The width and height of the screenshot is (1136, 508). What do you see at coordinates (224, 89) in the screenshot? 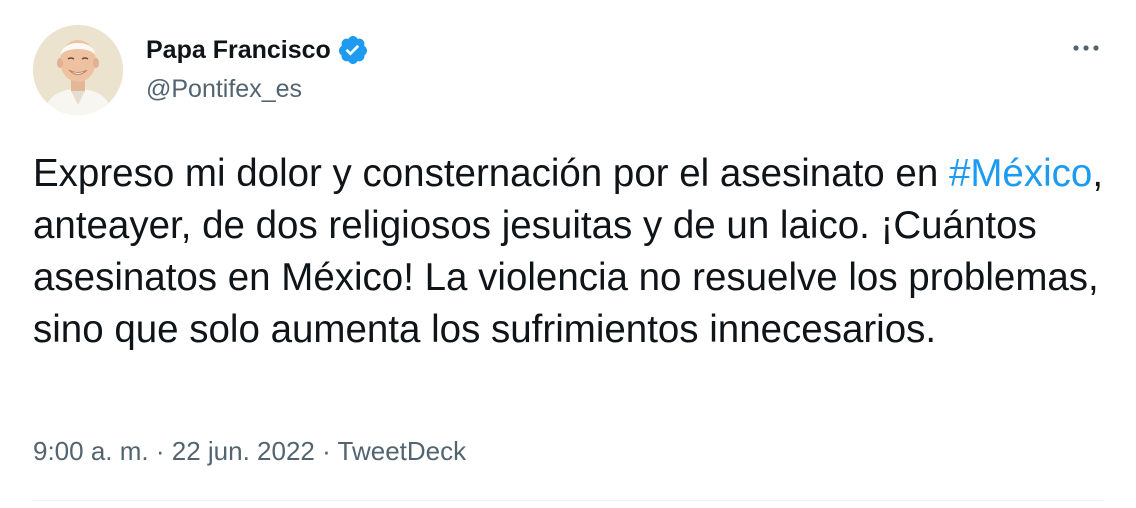
I see `author-handle: @Pontifex_es` at bounding box center [224, 89].